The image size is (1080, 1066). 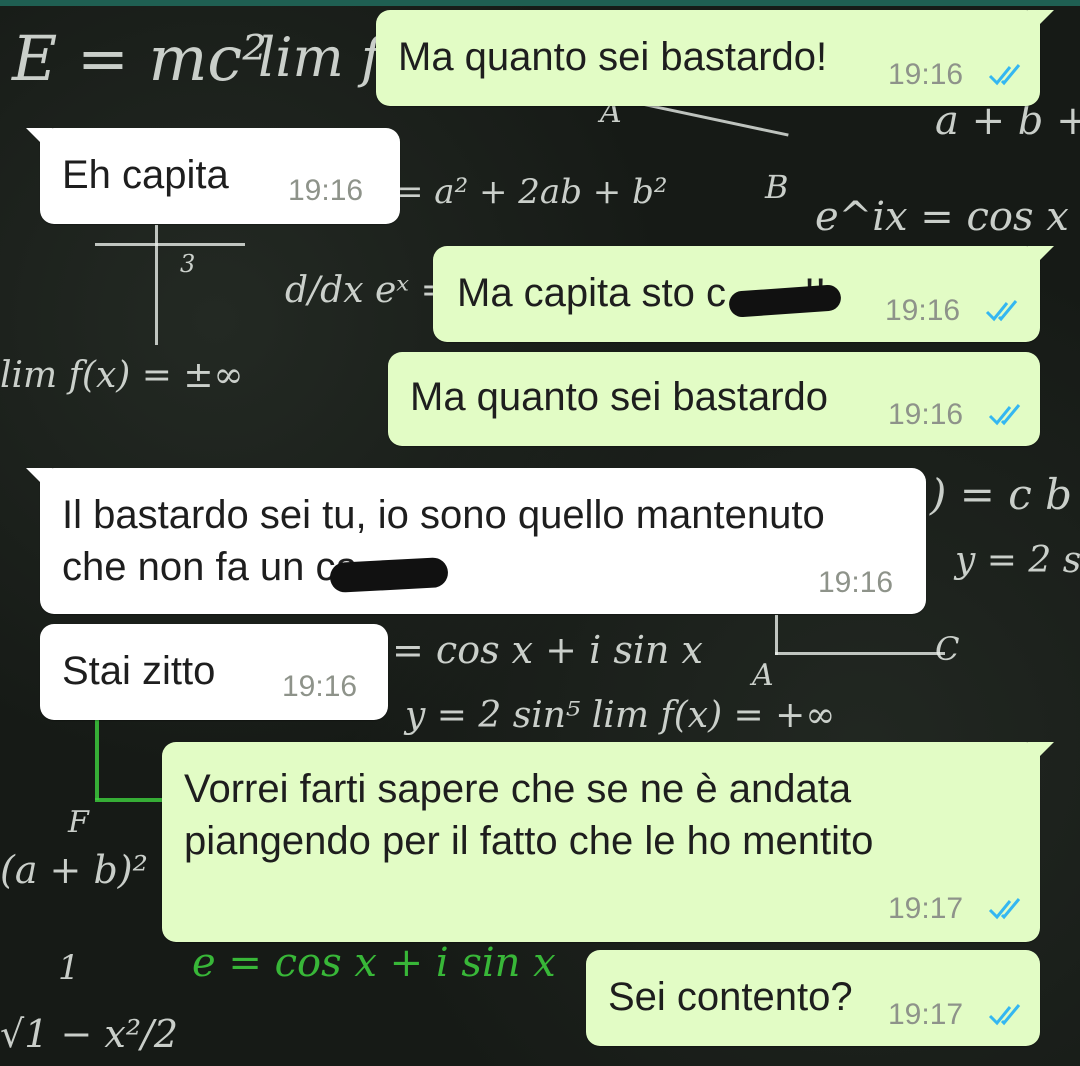 What do you see at coordinates (613, 57) in the screenshot?
I see `message-text: Ma quanto sei bastardo!` at bounding box center [613, 57].